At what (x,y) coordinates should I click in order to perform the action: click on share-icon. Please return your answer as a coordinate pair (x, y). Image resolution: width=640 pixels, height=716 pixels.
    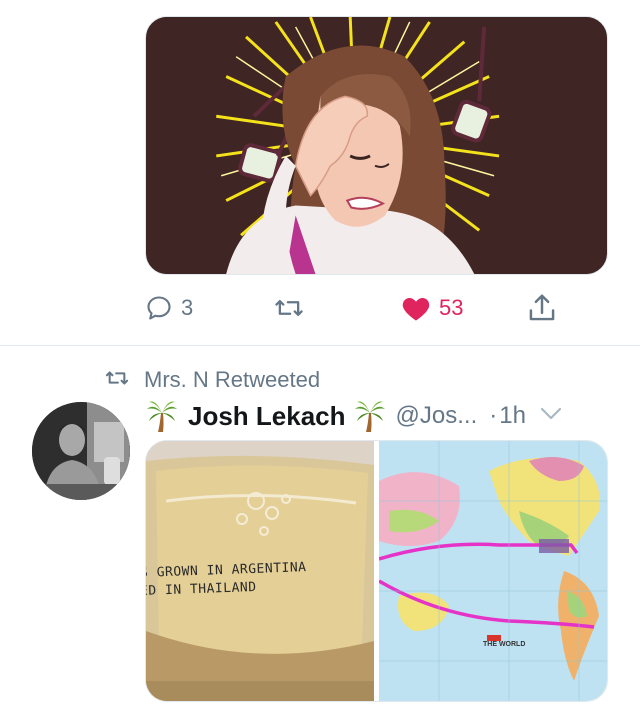
    Looking at the image, I should click on (542, 308).